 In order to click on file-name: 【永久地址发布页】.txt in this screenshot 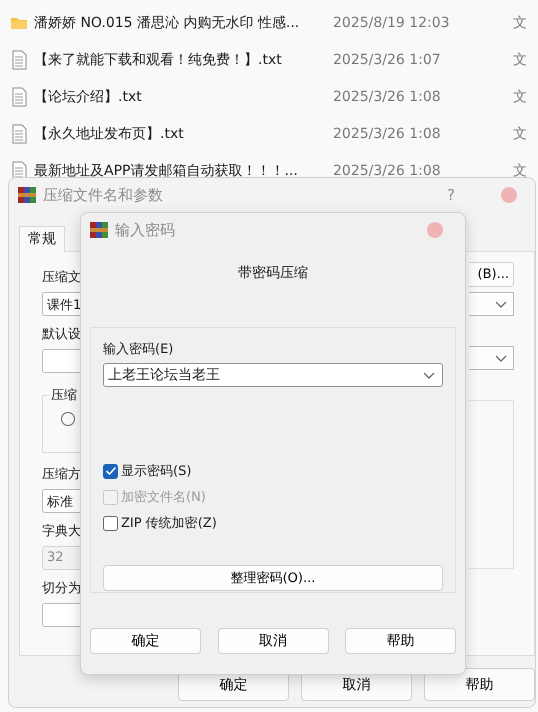, I will do `click(109, 133)`.